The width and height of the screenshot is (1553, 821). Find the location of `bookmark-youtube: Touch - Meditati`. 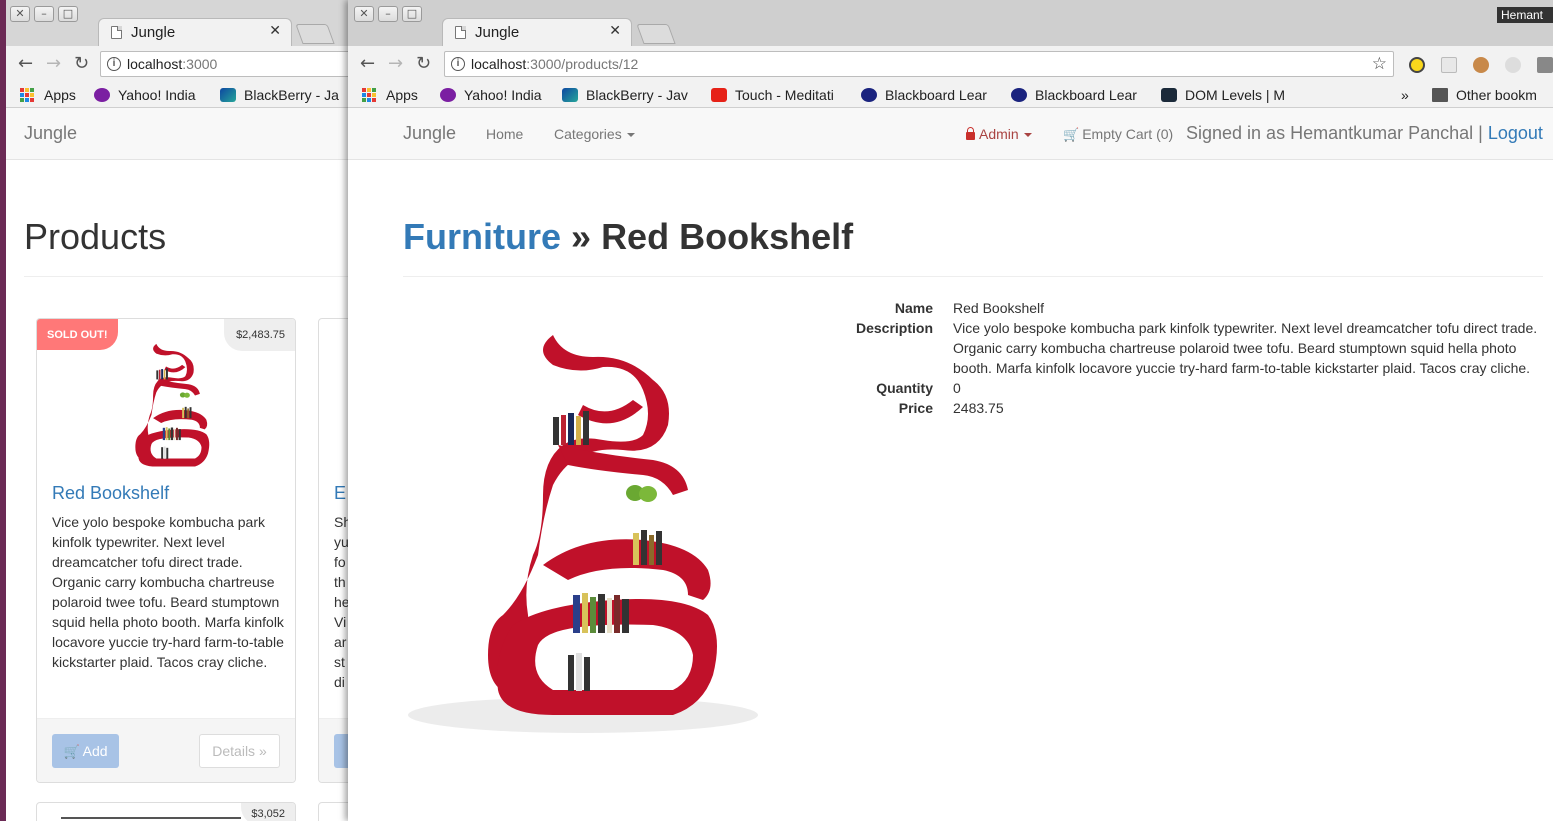

bookmark-youtube: Touch - Meditati is located at coordinates (772, 95).